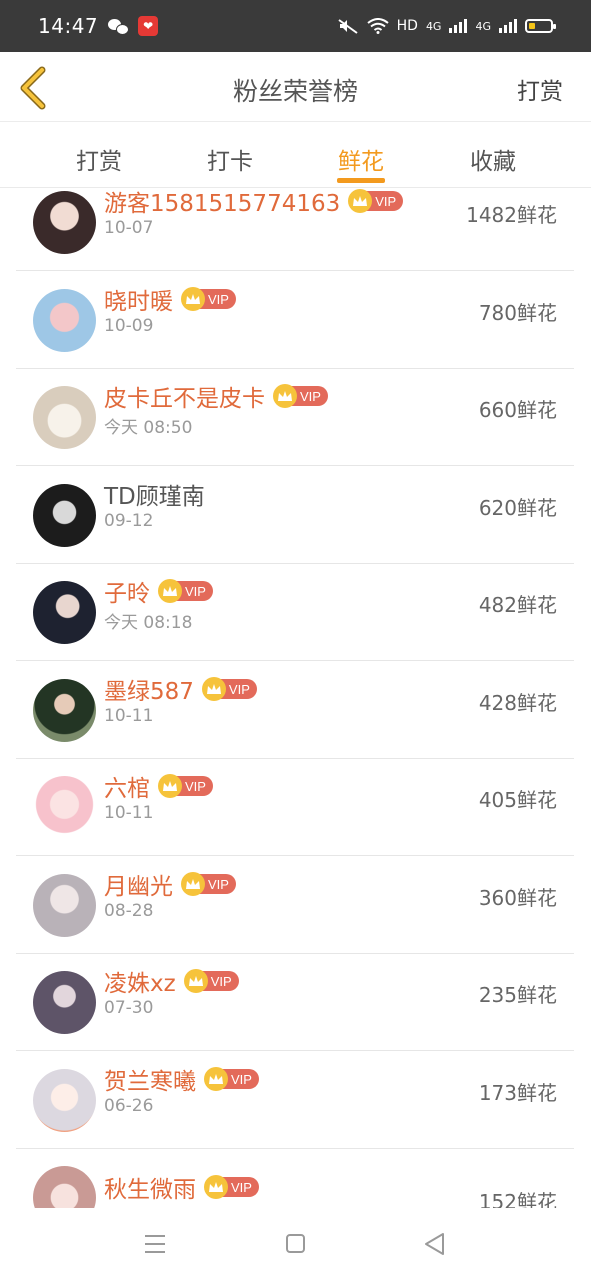 The image size is (591, 1280). I want to click on home-square-icon, so click(295, 1243).